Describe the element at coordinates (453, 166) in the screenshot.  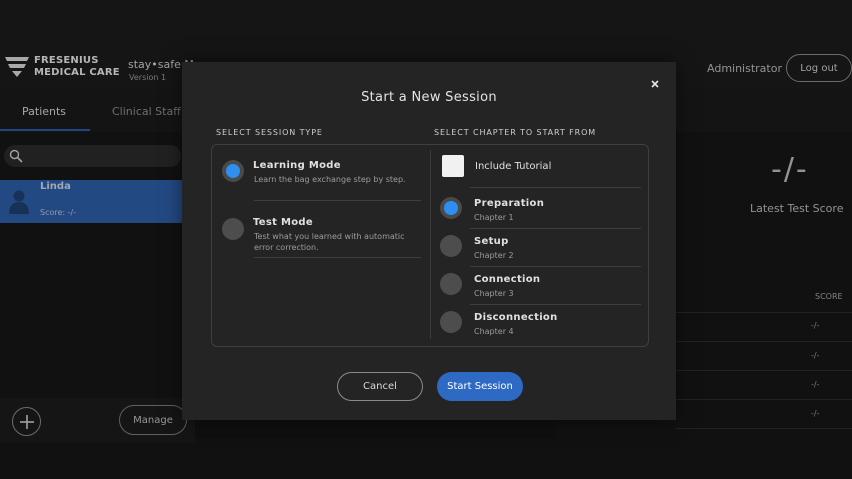
I see `include-tutorial-checkbox` at that location.